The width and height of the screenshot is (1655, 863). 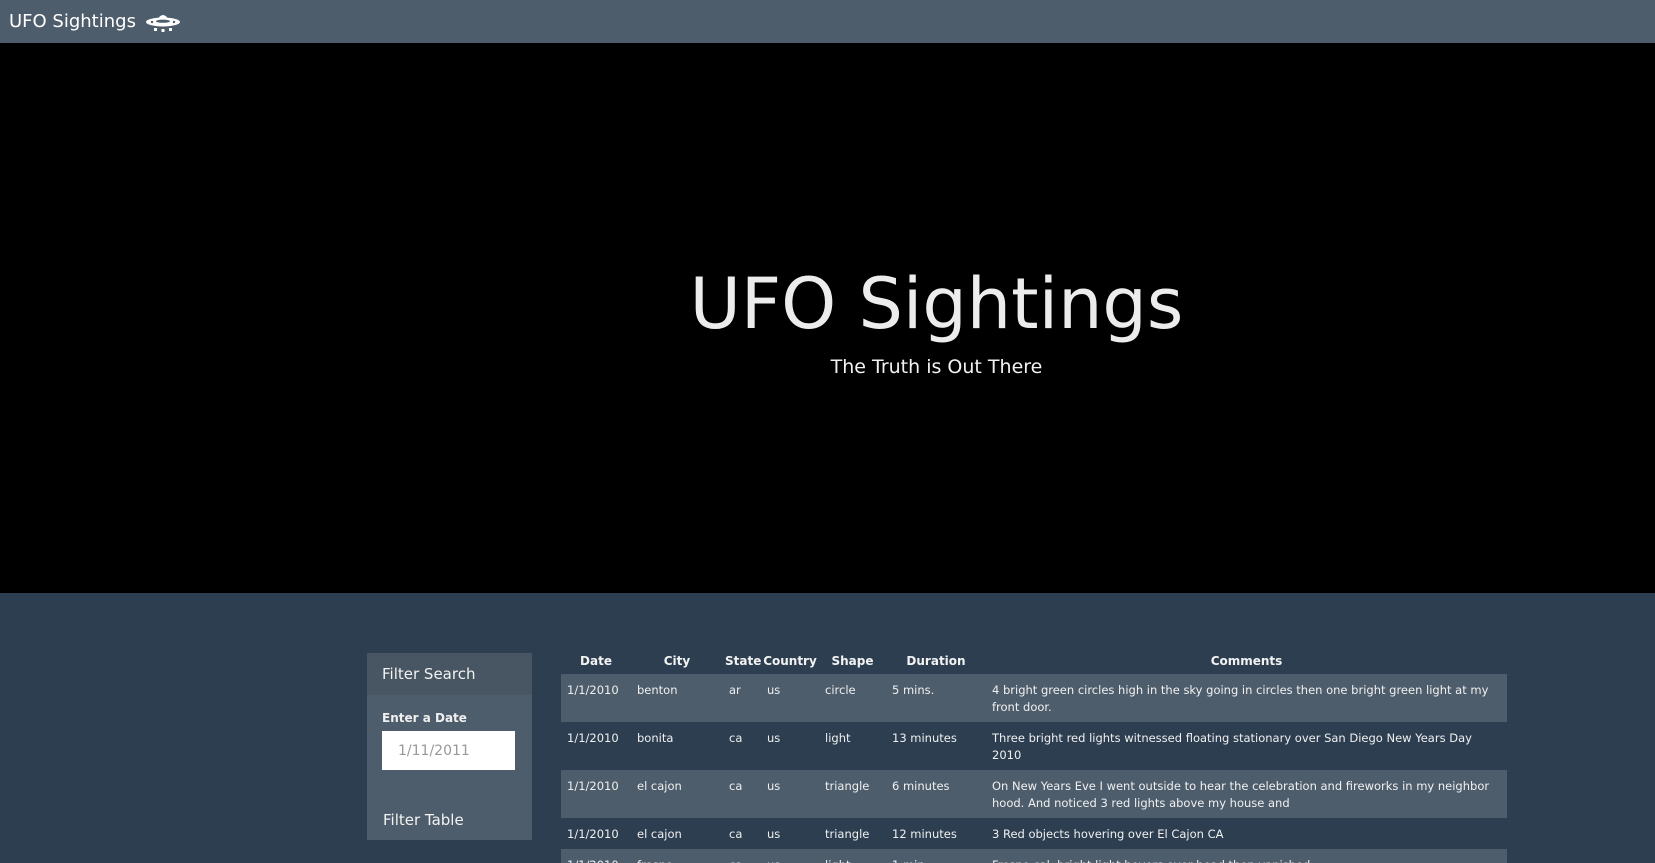 What do you see at coordinates (448, 750) in the screenshot?
I see `date-input` at bounding box center [448, 750].